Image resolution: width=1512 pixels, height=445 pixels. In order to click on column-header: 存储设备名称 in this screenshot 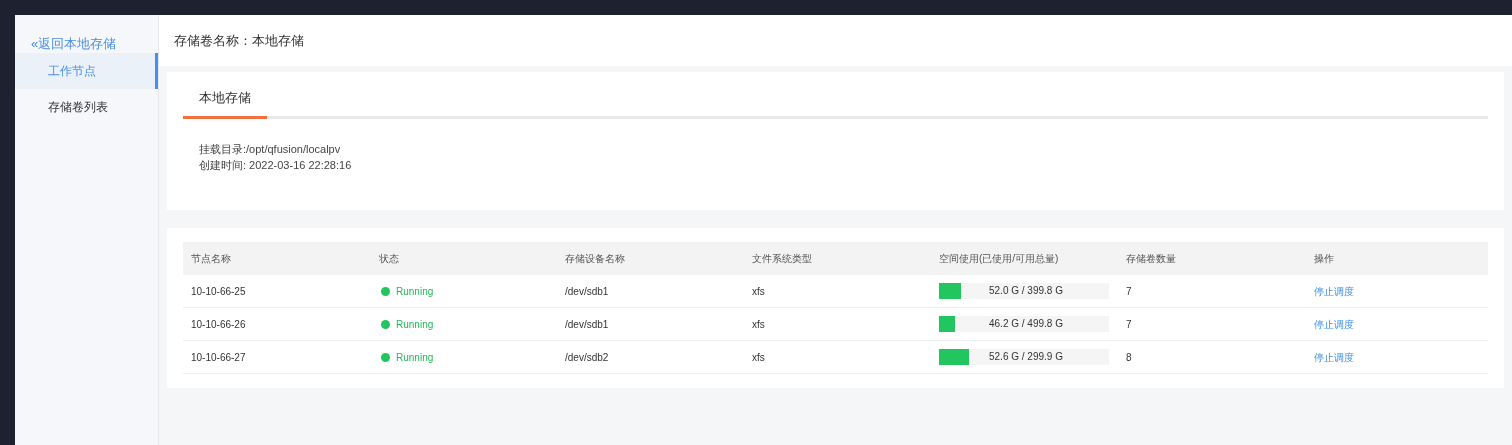, I will do `click(595, 259)`.